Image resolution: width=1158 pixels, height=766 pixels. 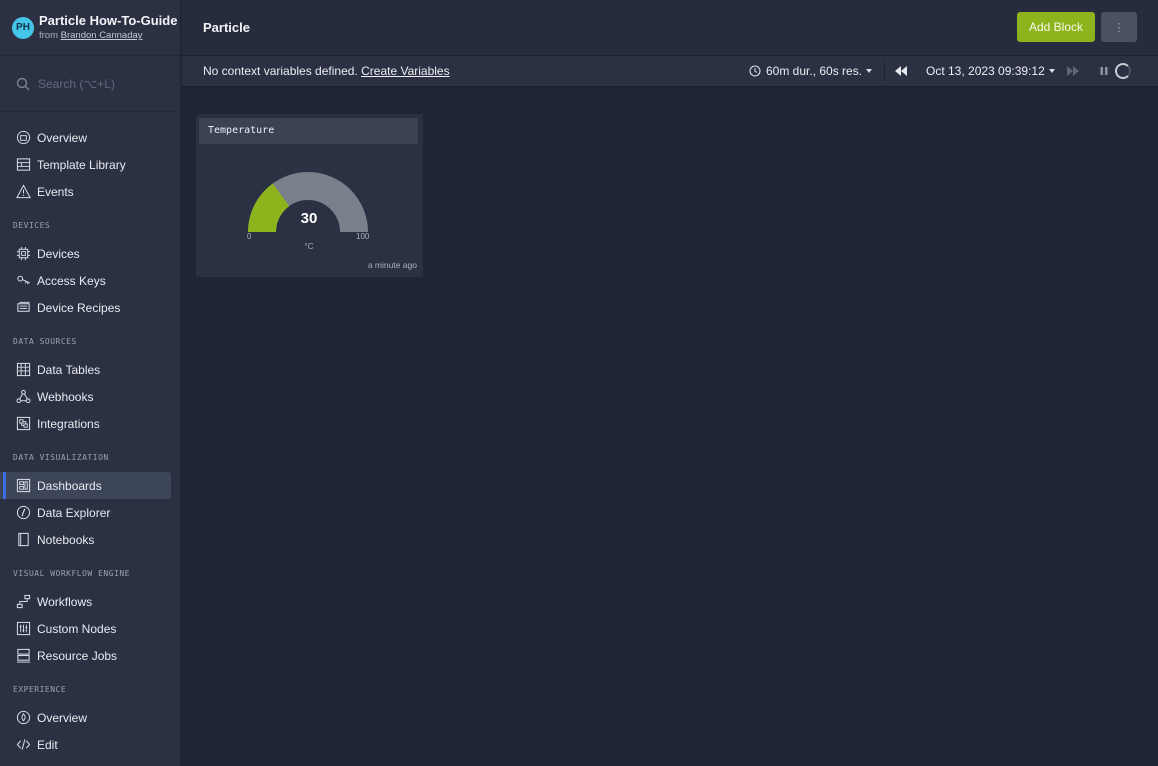 What do you see at coordinates (23, 539) in the screenshot?
I see `notebook-icon` at bounding box center [23, 539].